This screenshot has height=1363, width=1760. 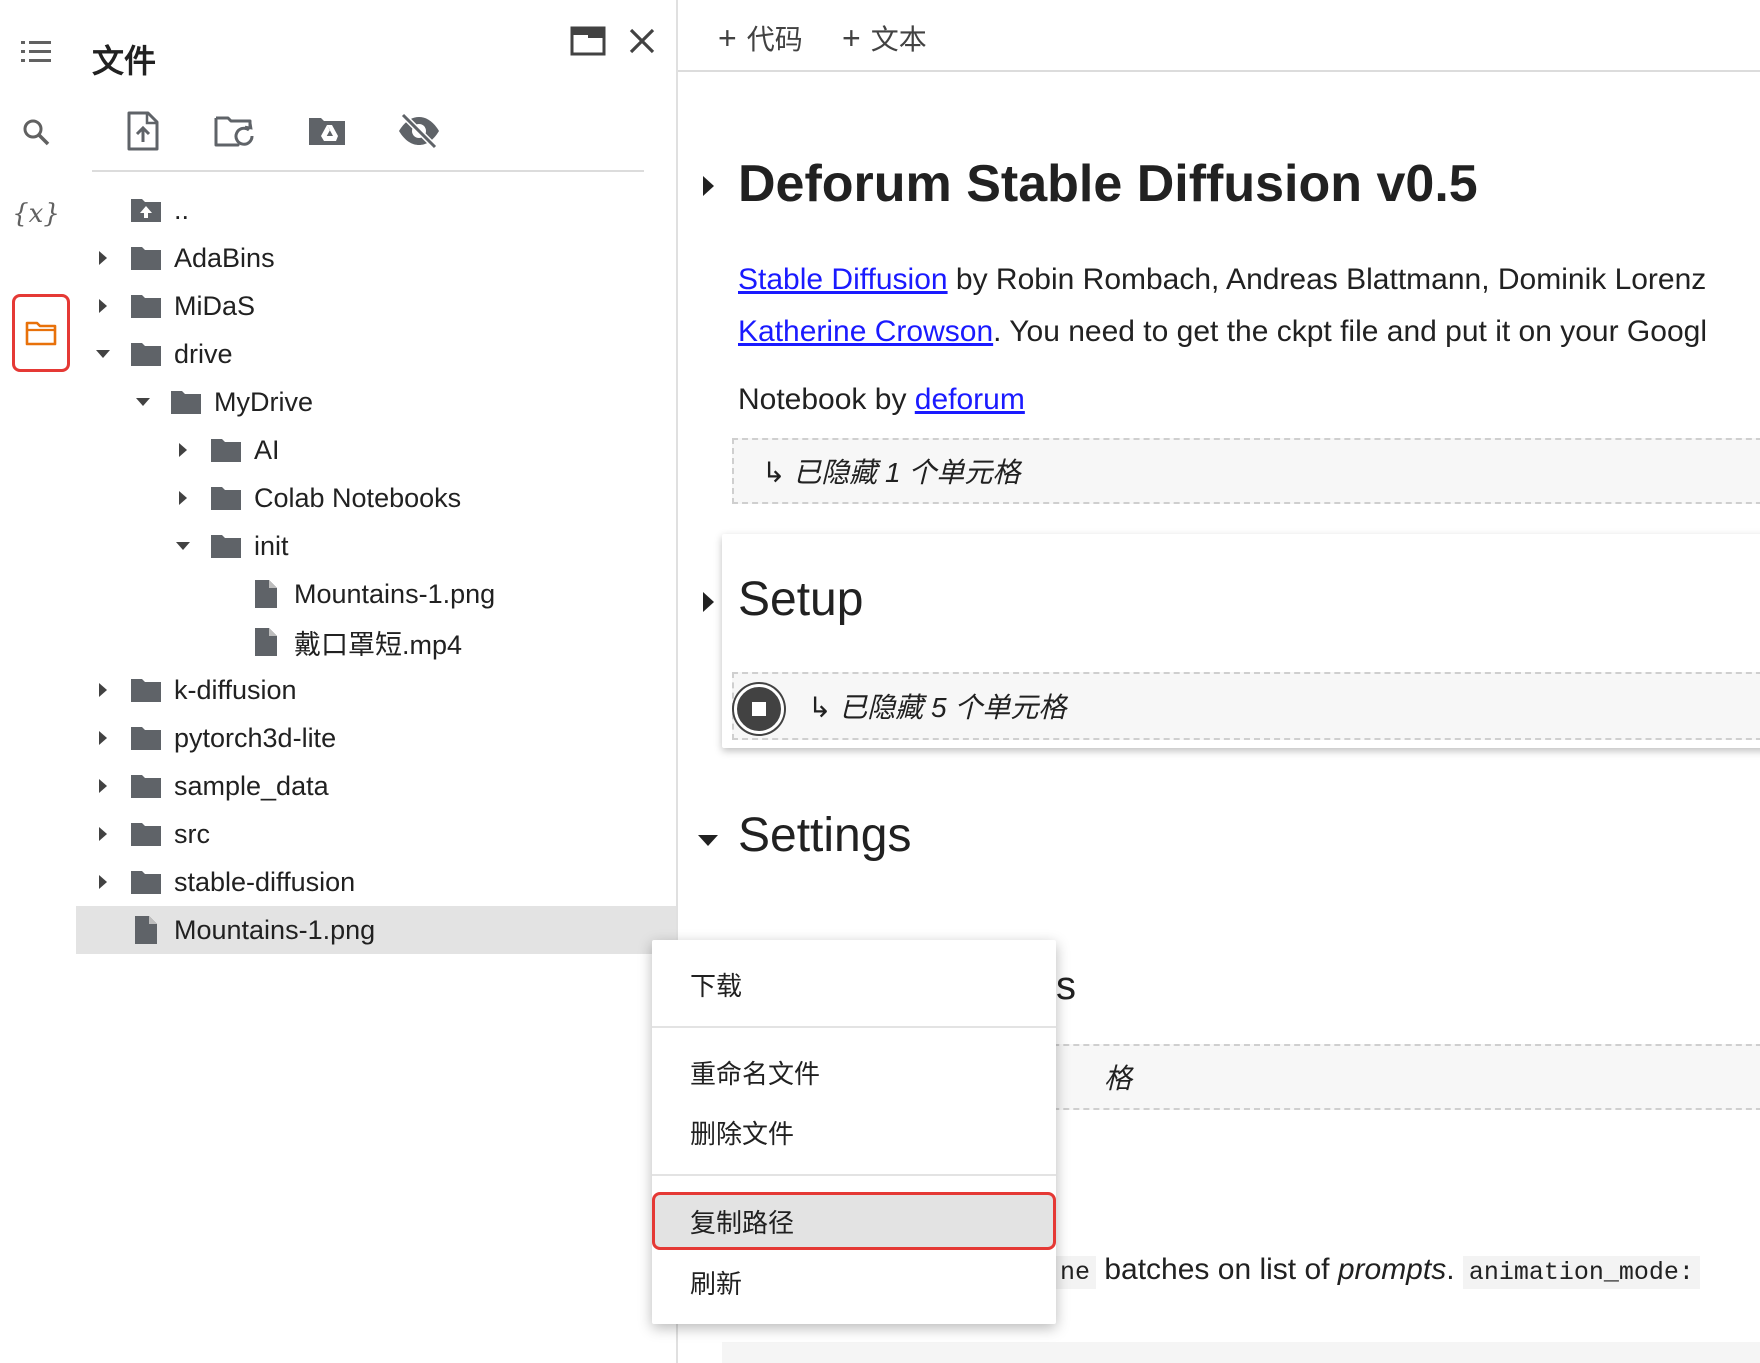 What do you see at coordinates (801, 599) in the screenshot?
I see `setup-heading: Setup` at bounding box center [801, 599].